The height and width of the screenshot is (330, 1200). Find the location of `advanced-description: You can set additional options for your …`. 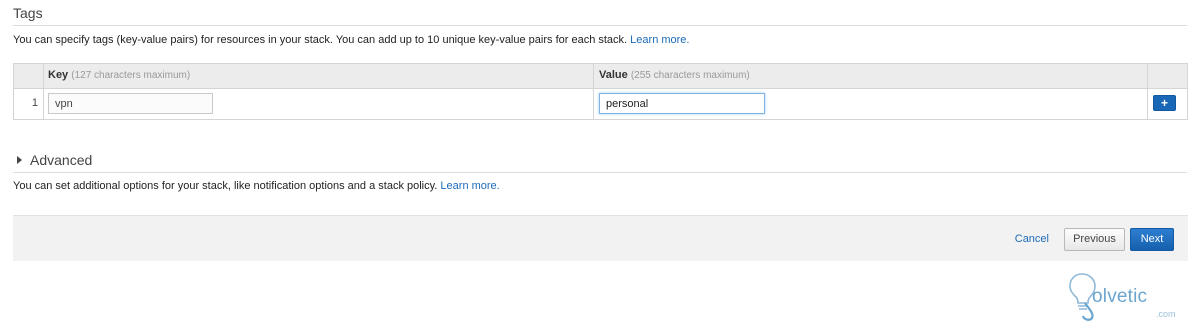

advanced-description: You can set additional options for your … is located at coordinates (256, 186).